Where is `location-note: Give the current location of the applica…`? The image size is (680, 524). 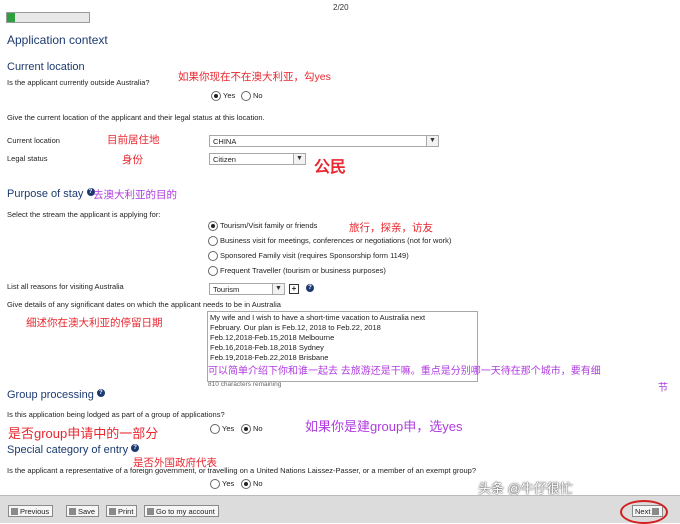 location-note: Give the current location of the applica… is located at coordinates (136, 117).